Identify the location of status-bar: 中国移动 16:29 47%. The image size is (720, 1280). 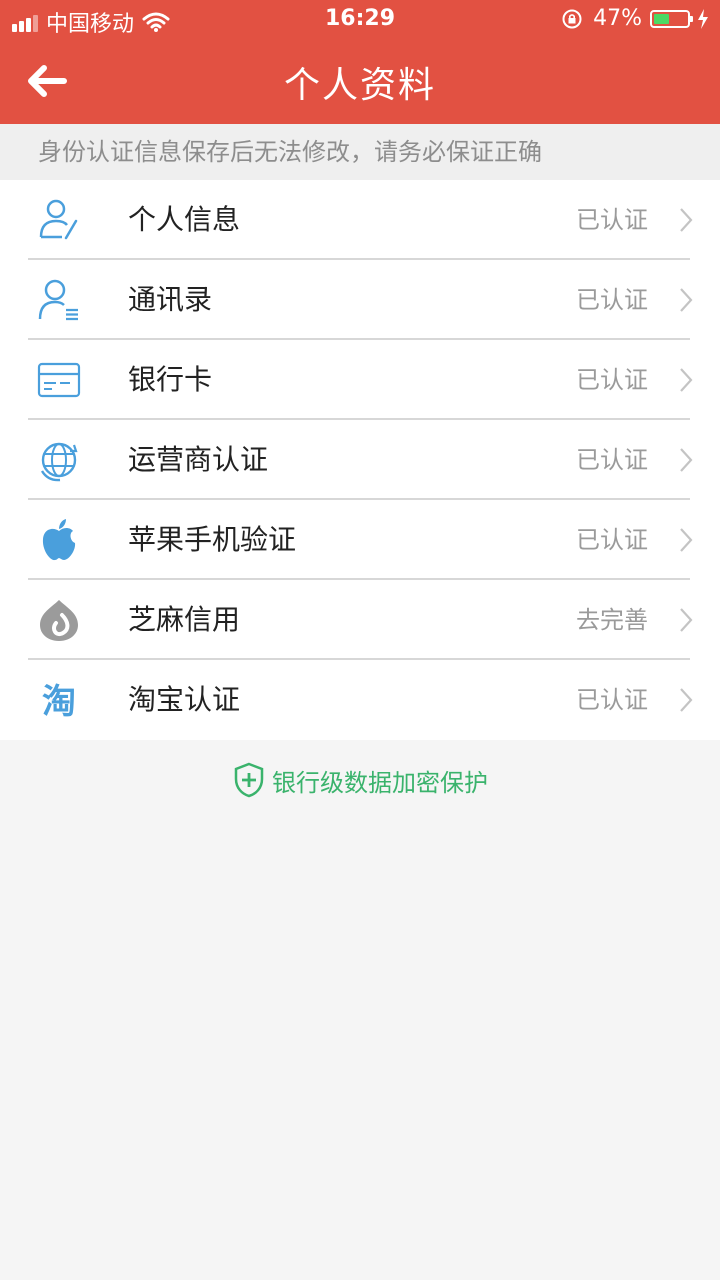
(360, 20).